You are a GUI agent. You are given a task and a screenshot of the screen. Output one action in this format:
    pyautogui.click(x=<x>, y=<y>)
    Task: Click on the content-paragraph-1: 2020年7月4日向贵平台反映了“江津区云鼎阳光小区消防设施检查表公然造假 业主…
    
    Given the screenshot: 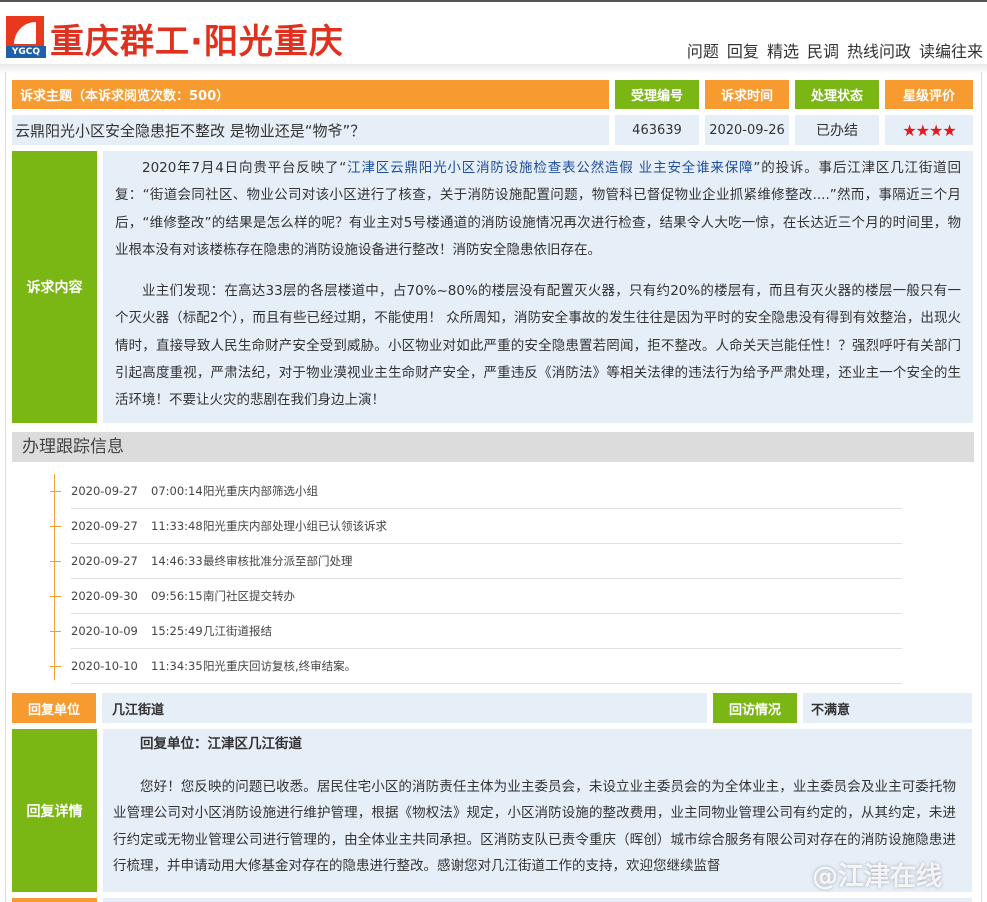 What is the action you would take?
    pyautogui.click(x=538, y=209)
    